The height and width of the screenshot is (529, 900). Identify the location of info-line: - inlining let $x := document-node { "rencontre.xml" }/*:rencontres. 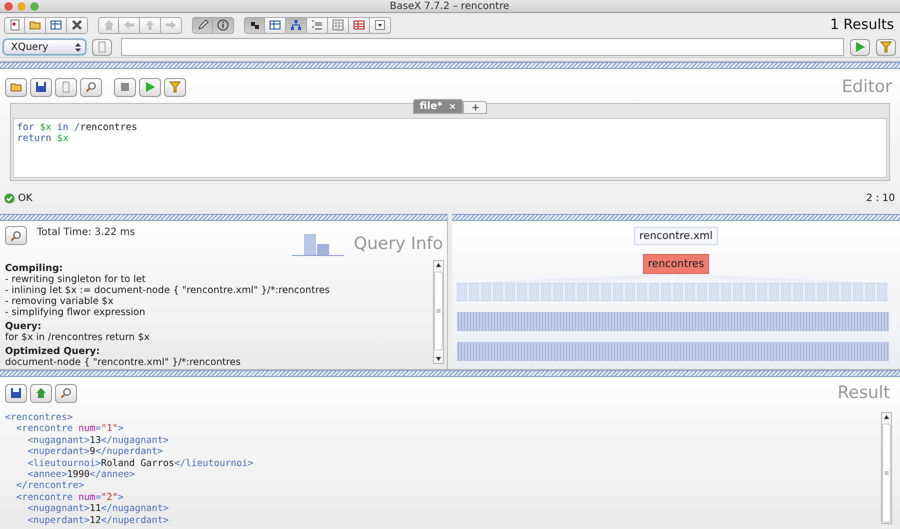
(168, 290).